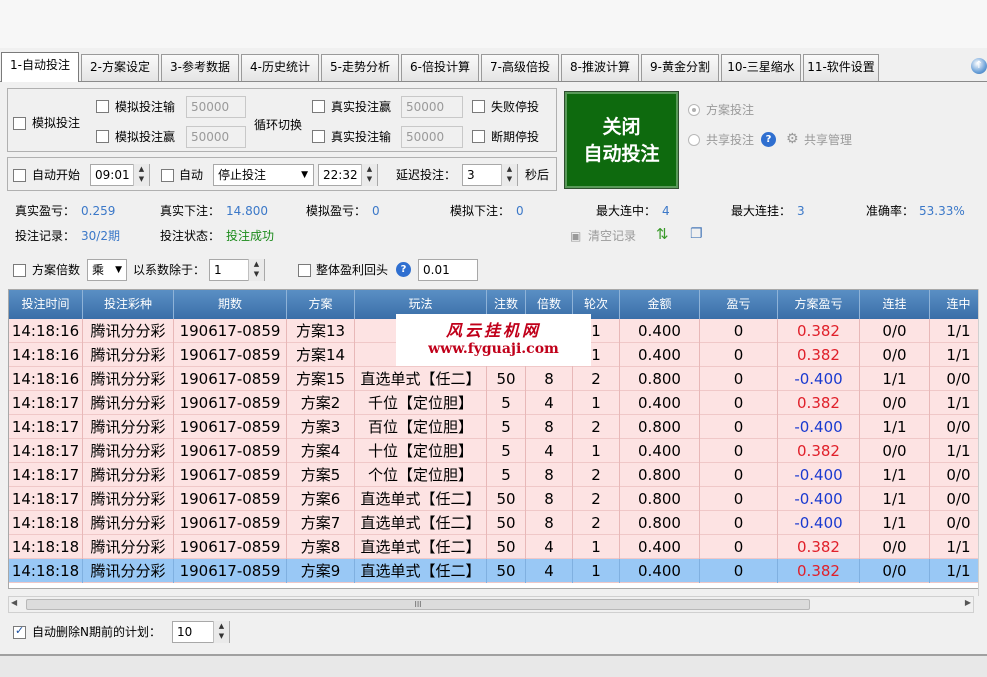 The image size is (987, 677). I want to click on col-issue: 期数, so click(230, 304).